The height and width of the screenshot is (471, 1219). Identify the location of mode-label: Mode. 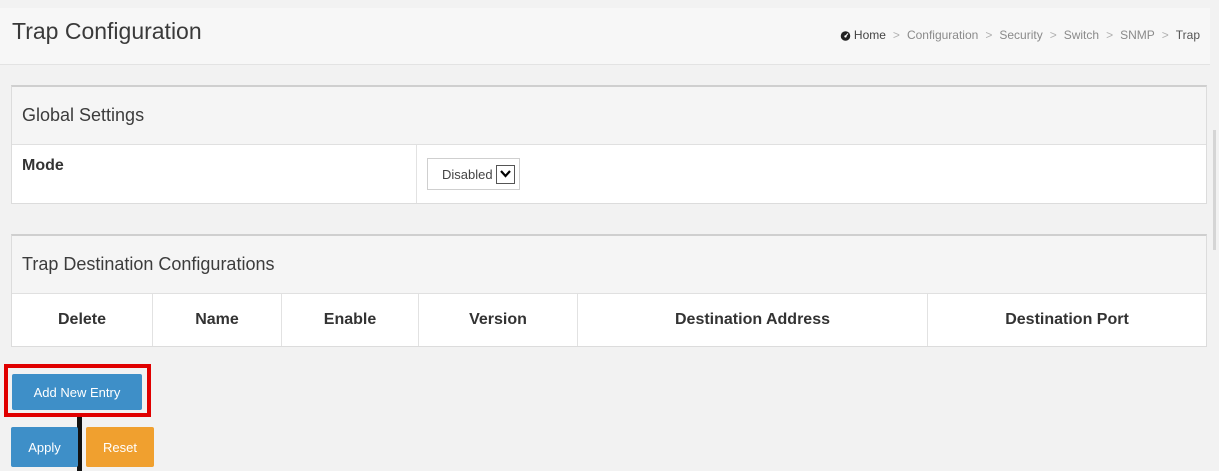
(214, 174).